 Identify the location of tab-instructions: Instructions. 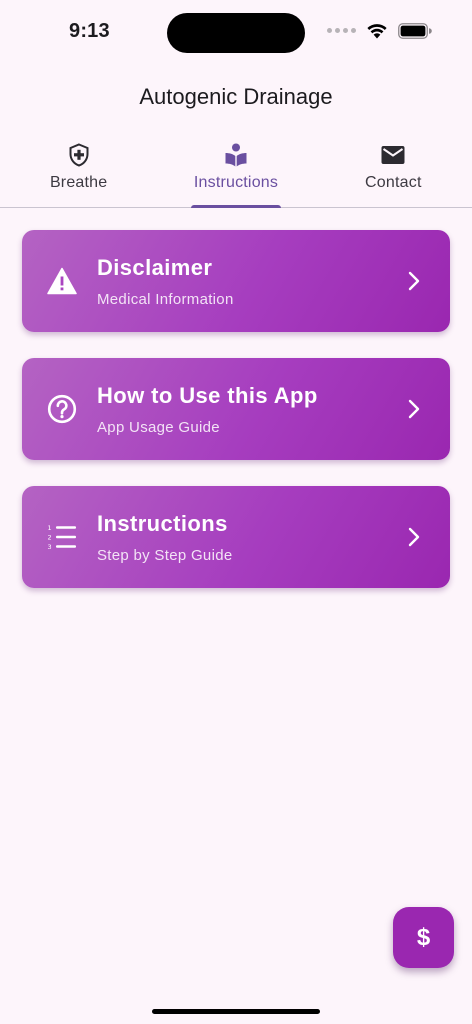
(235, 170).